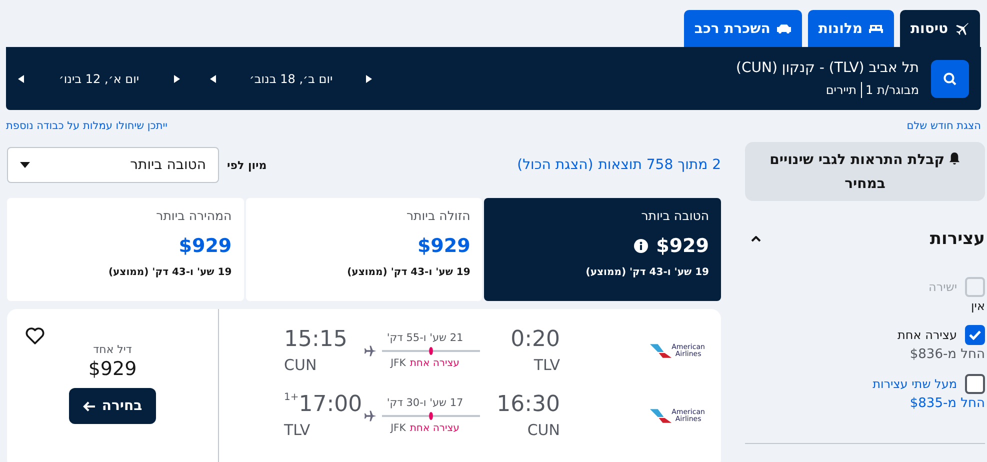 This screenshot has width=987, height=462. I want to click on date-text: יום ב׳, 18 בנוב׳, so click(291, 79).